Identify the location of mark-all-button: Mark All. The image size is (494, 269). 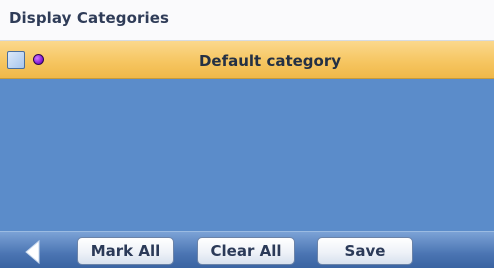
(125, 251).